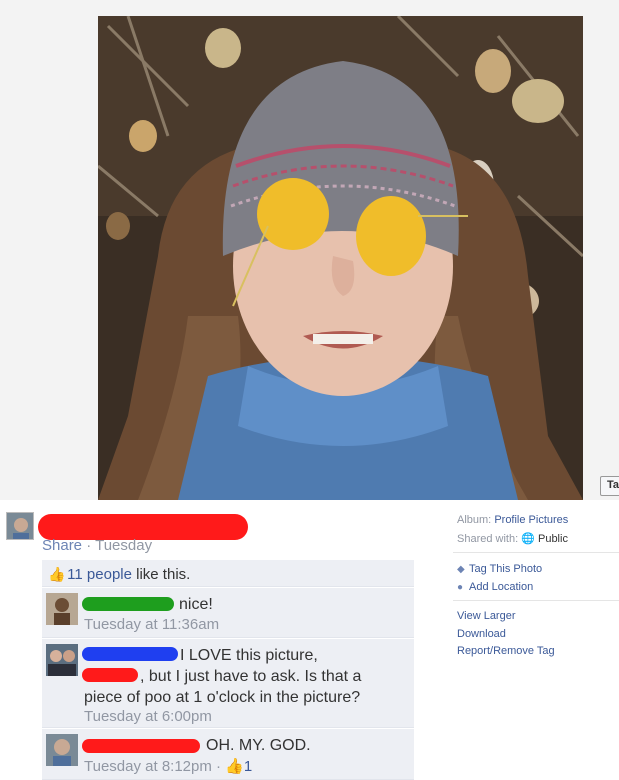  Describe the element at coordinates (234, 766) in the screenshot. I see `comment-like-thumb-icon: 👍` at that location.